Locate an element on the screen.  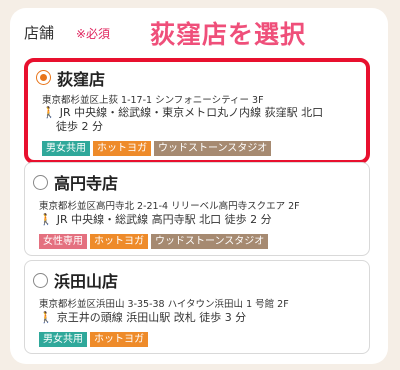
store-access: 🚶 京王井の頭線 浜田山駅 改札 徒歩 3 分 is located at coordinates (142, 318).